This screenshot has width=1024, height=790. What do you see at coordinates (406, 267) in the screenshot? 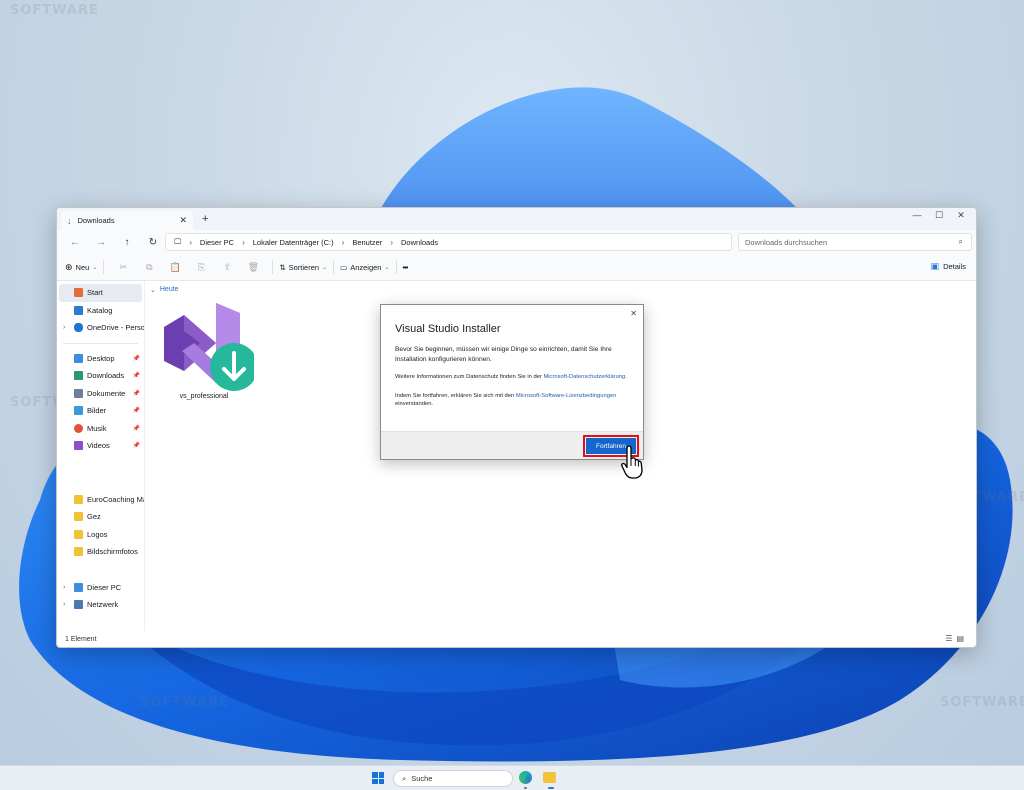
I see `more-options-button: •••` at bounding box center [406, 267].